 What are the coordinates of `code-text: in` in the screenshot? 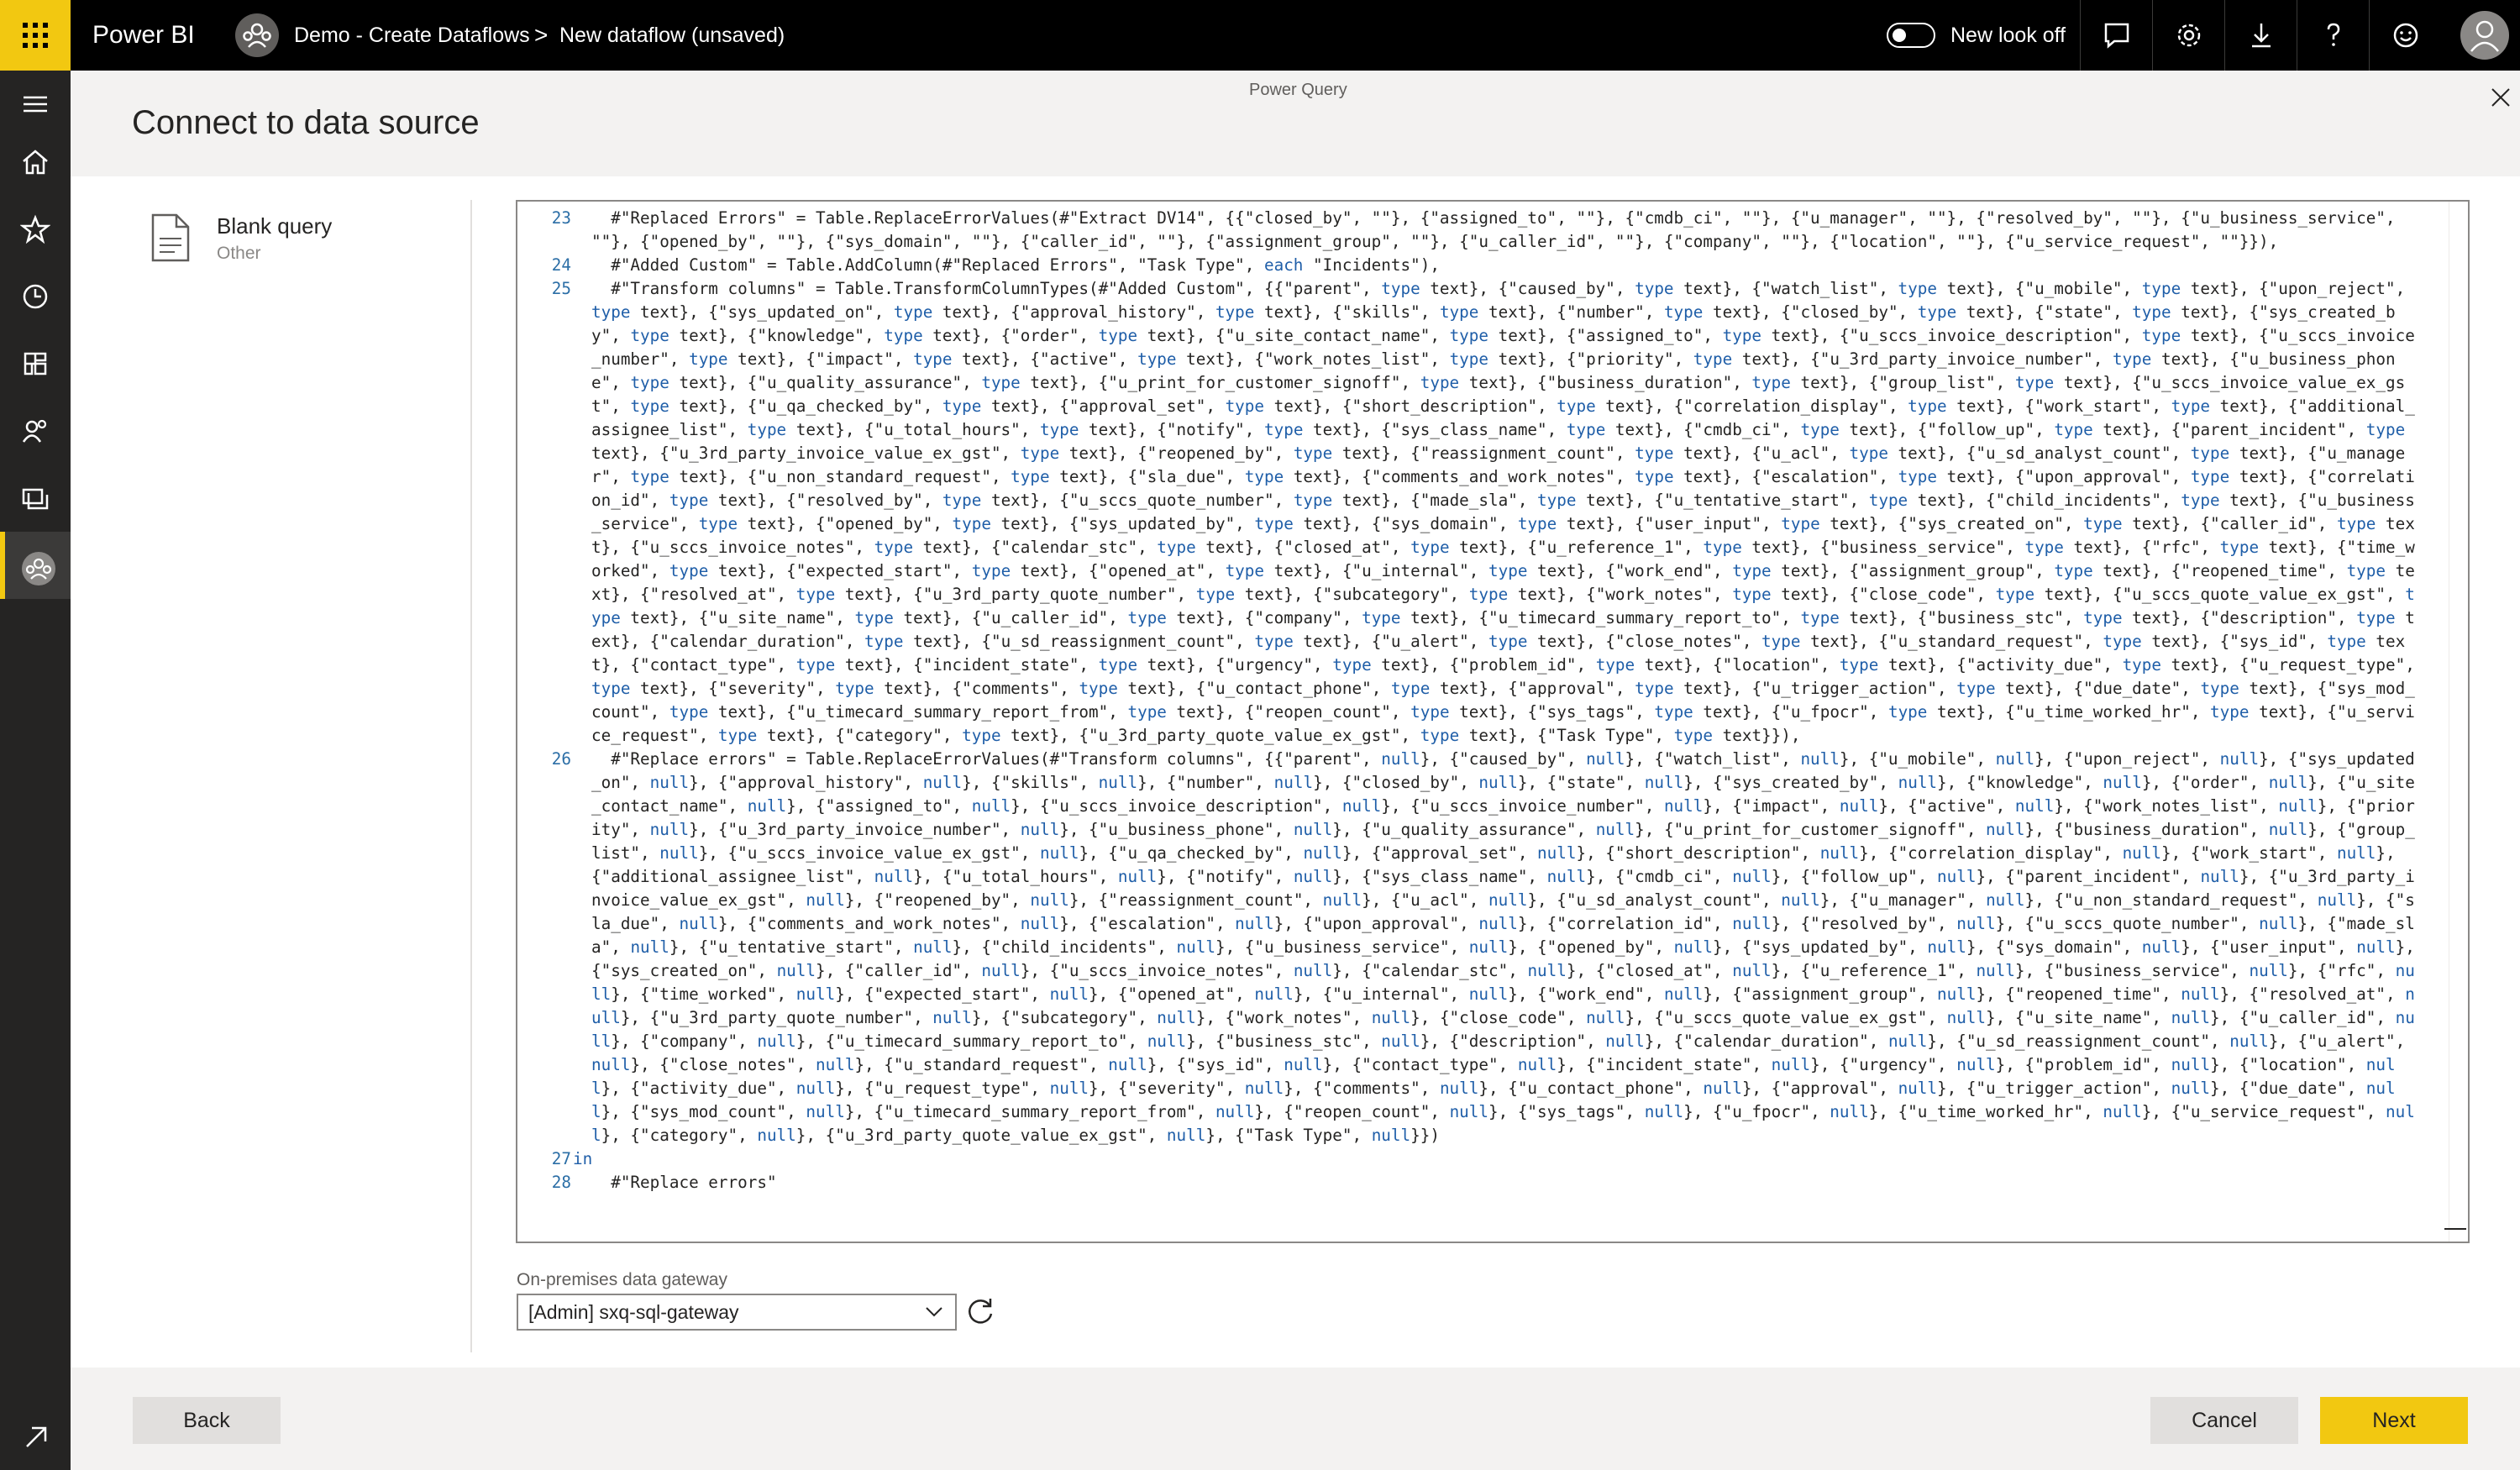 It's located at (583, 1158).